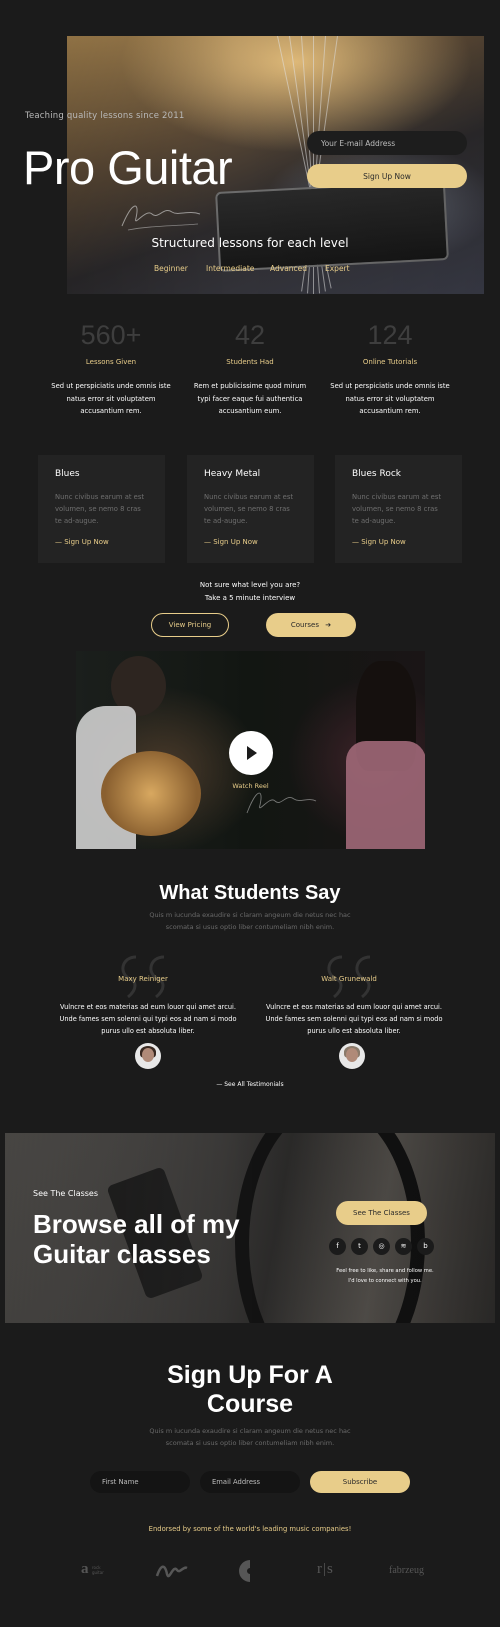 The image size is (500, 1627). I want to click on level-prompt-line1: Not sure what level you are?, so click(250, 585).